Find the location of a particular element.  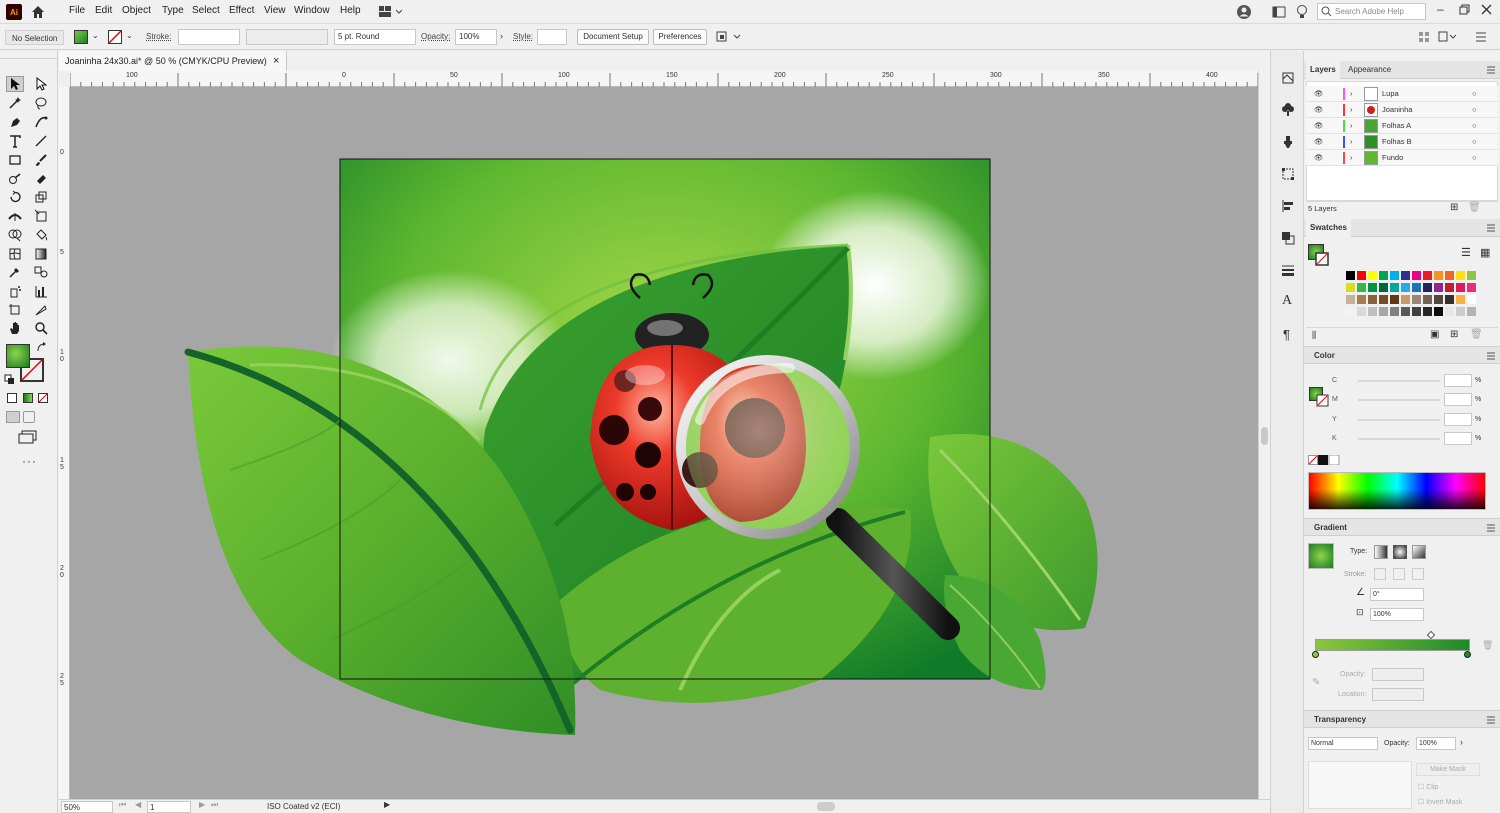

menu-help: Help is located at coordinates (350, 10).